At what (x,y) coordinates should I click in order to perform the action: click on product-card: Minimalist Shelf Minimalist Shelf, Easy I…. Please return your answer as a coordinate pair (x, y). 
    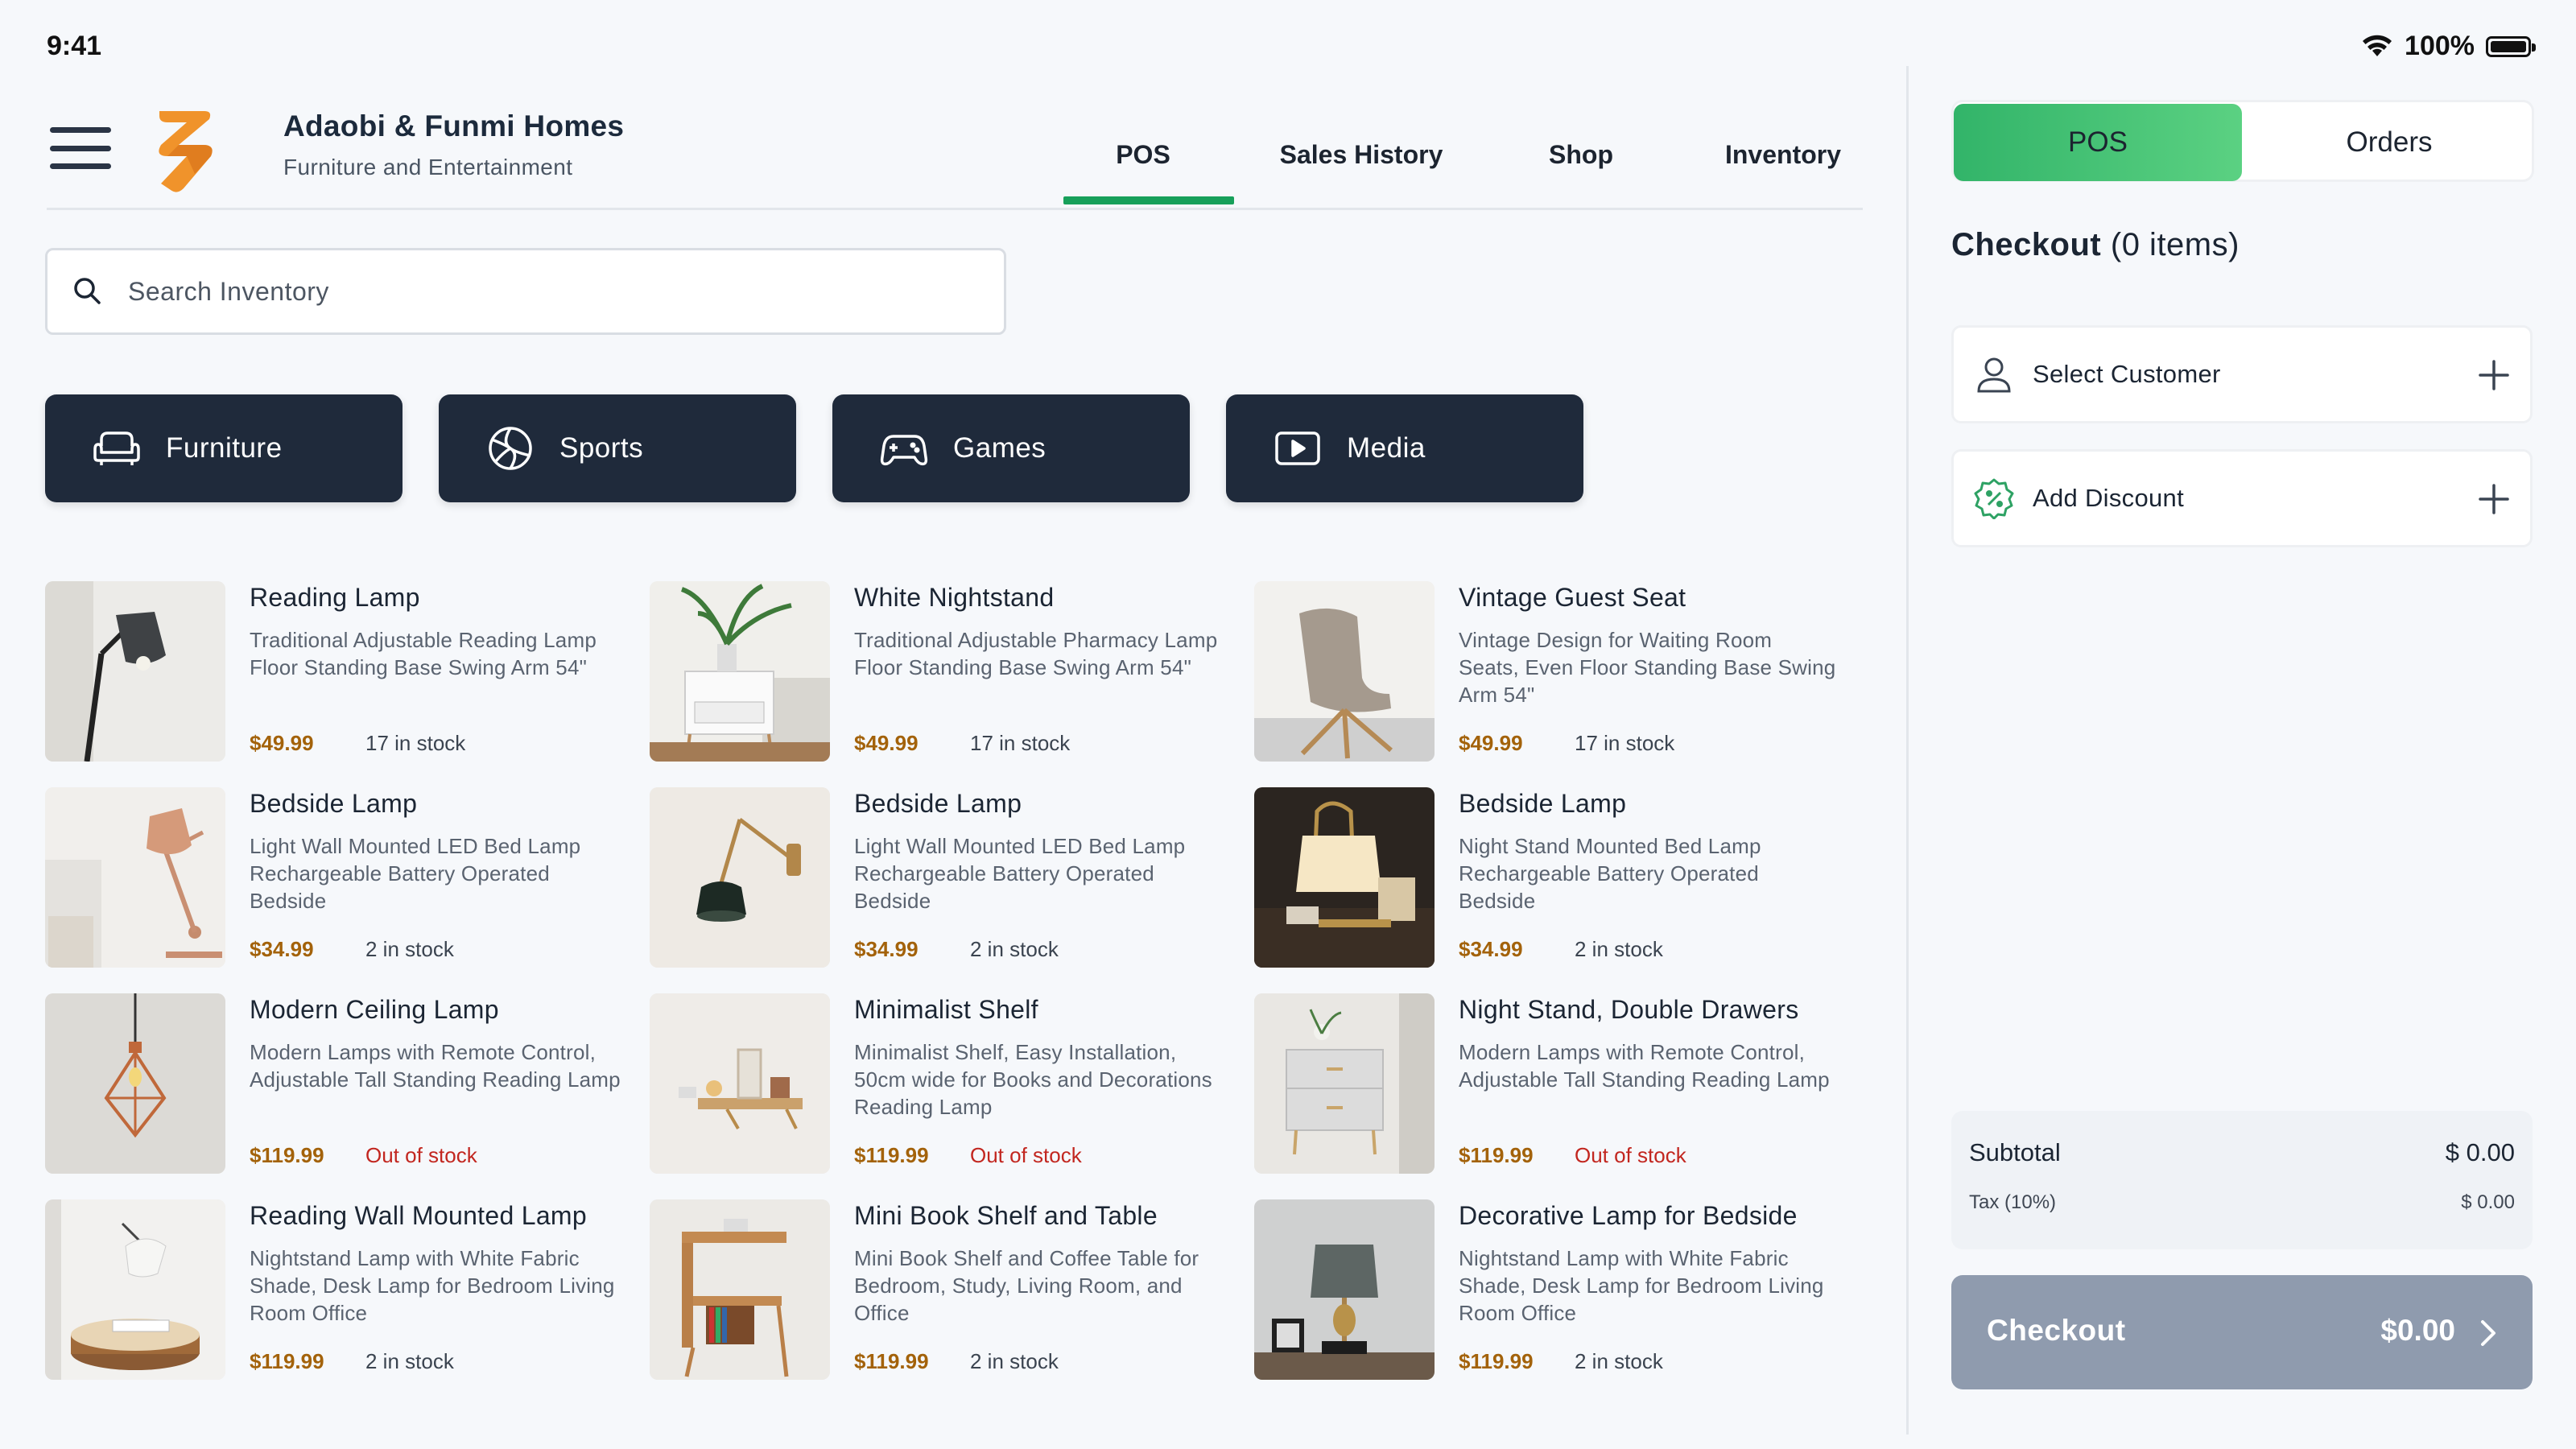
    Looking at the image, I should click on (947, 1083).